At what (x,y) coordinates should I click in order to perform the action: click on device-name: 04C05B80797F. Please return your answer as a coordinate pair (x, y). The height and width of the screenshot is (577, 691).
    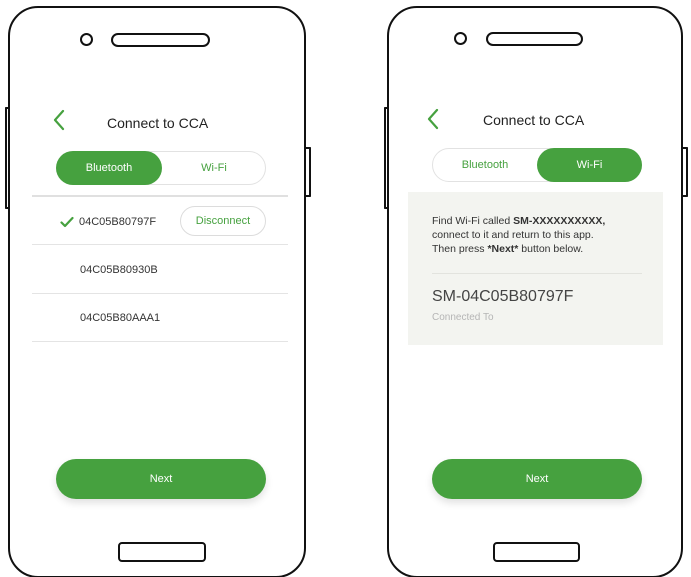
    Looking at the image, I should click on (118, 222).